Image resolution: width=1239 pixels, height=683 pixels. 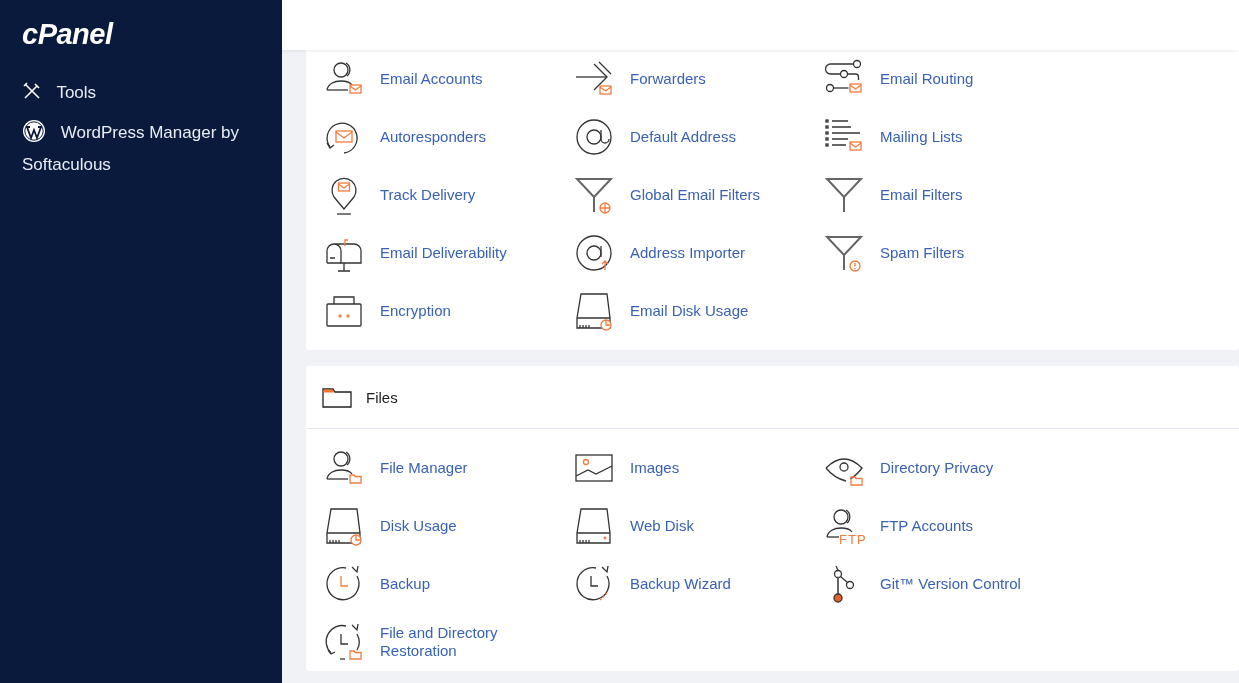 I want to click on tool-link: Email Disk Usage, so click(x=699, y=311).